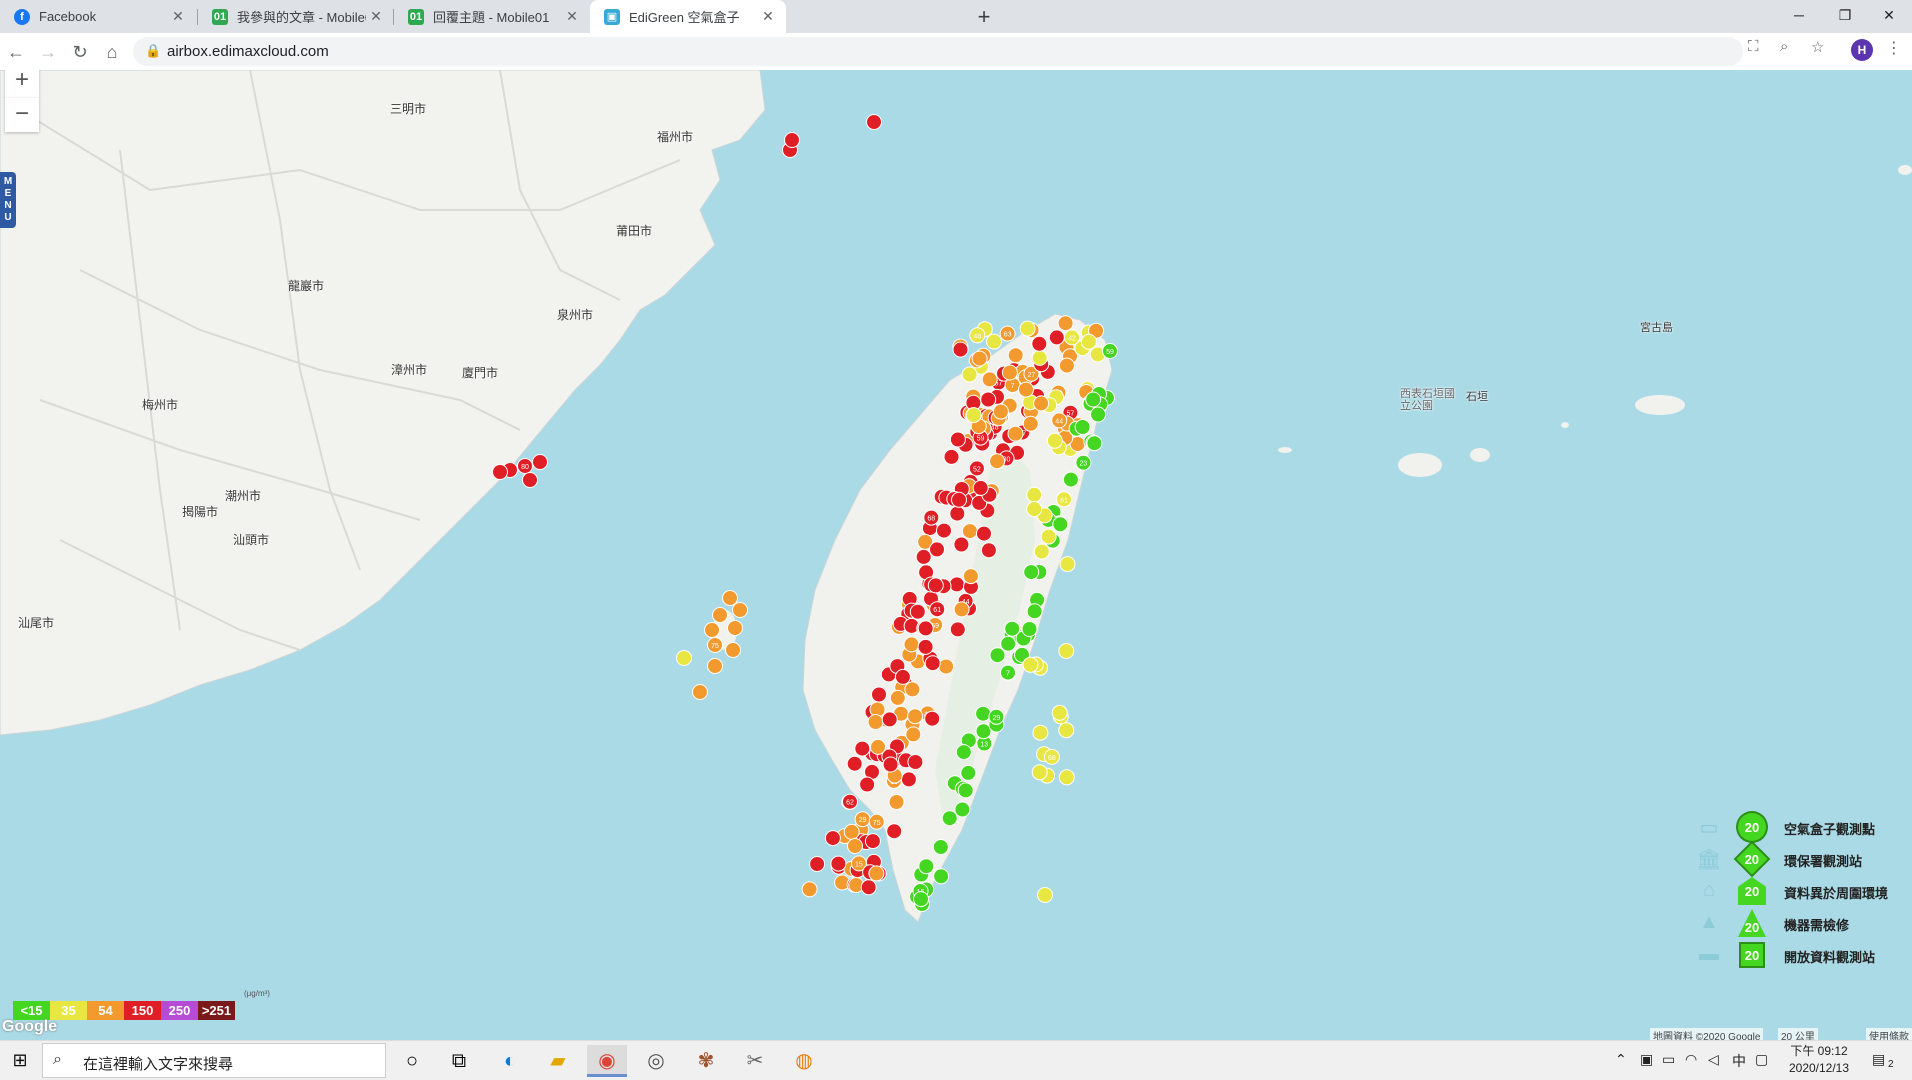 The height and width of the screenshot is (1080, 1912). I want to click on restore-button: ❐, so click(1845, 16).